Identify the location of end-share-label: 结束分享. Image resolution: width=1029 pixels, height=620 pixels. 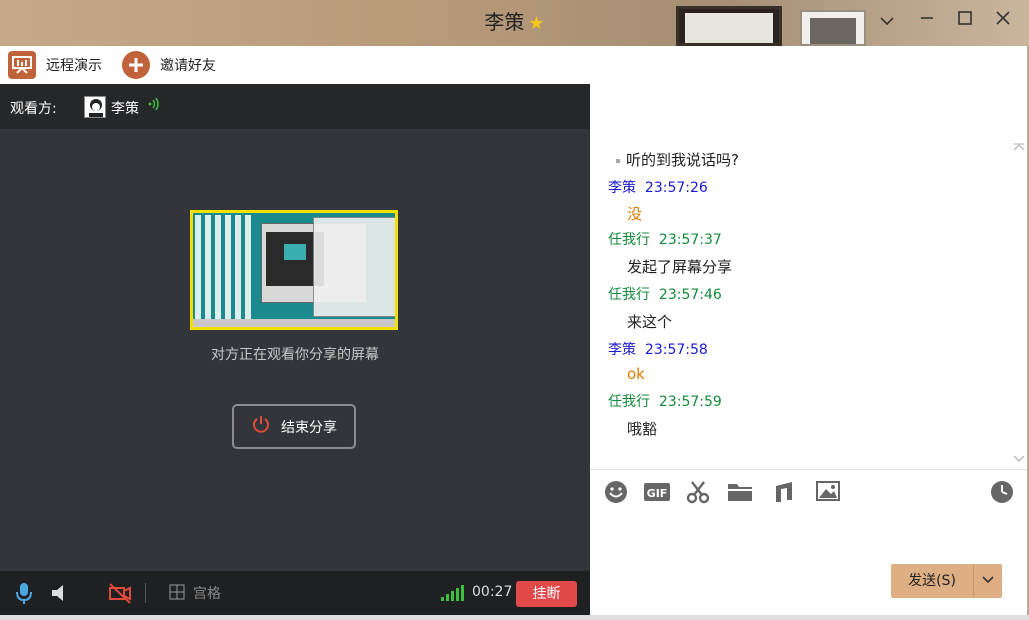
(309, 427).